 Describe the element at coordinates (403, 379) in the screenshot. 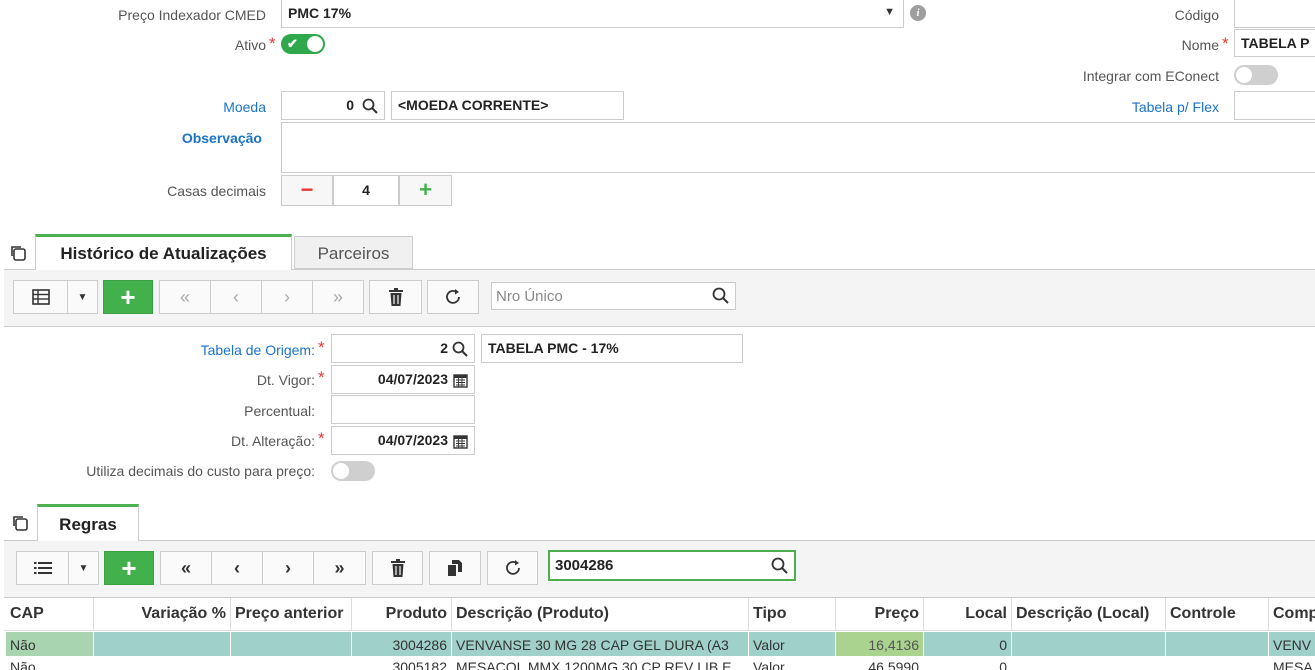

I see `dt-vigor-field: 04/07/2023` at that location.